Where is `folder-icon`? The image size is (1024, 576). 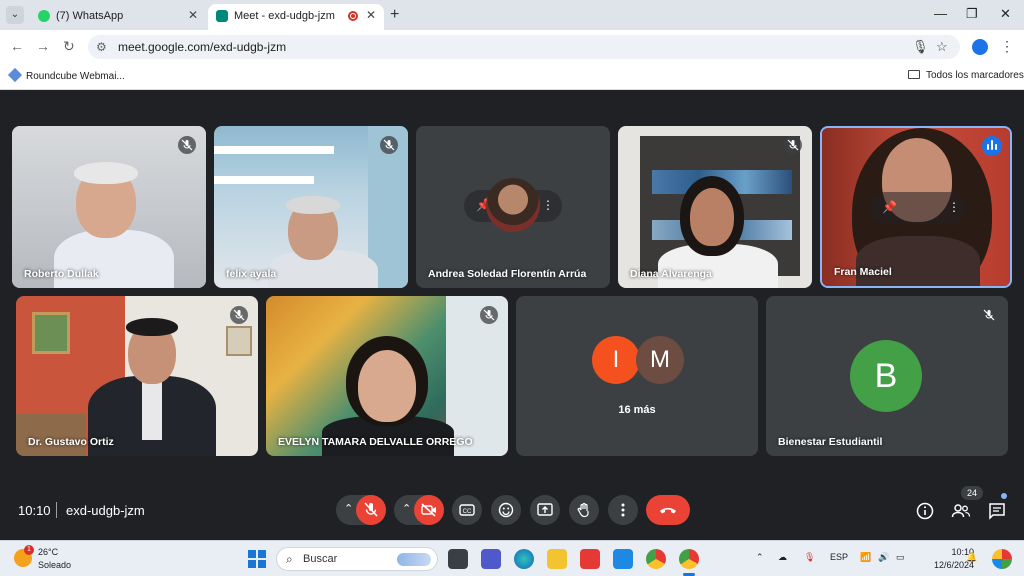
folder-icon is located at coordinates (914, 74).